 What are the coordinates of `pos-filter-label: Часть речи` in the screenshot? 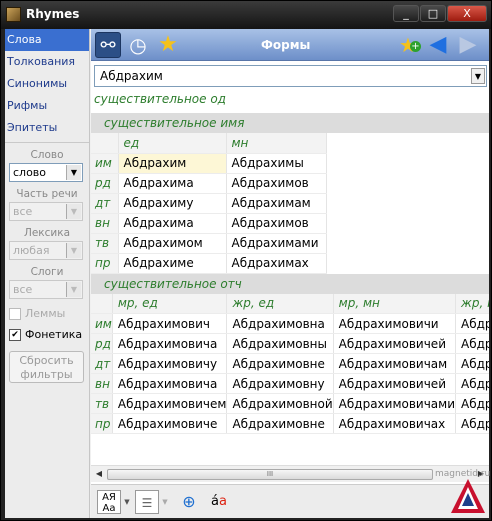 It's located at (47, 194).